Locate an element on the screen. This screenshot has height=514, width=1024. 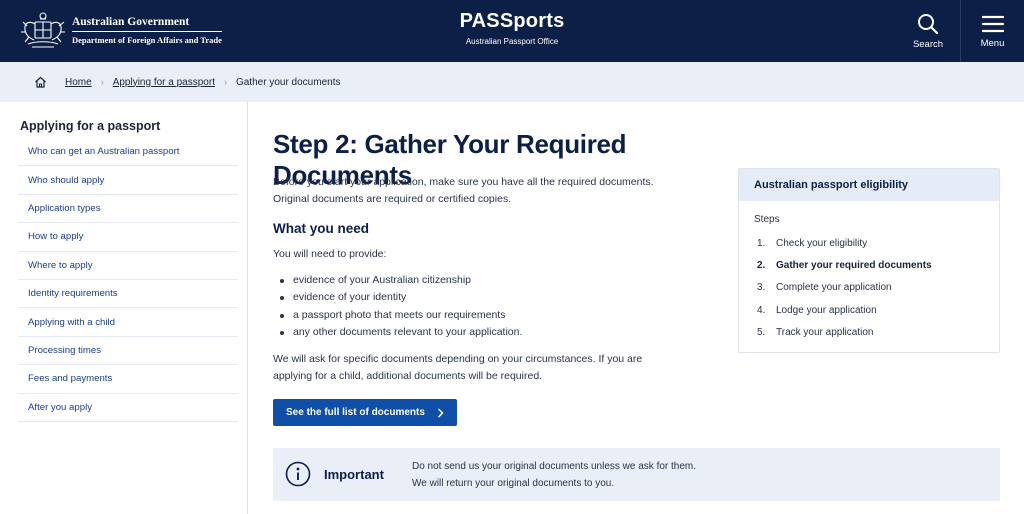
home-icon is located at coordinates (40, 82).